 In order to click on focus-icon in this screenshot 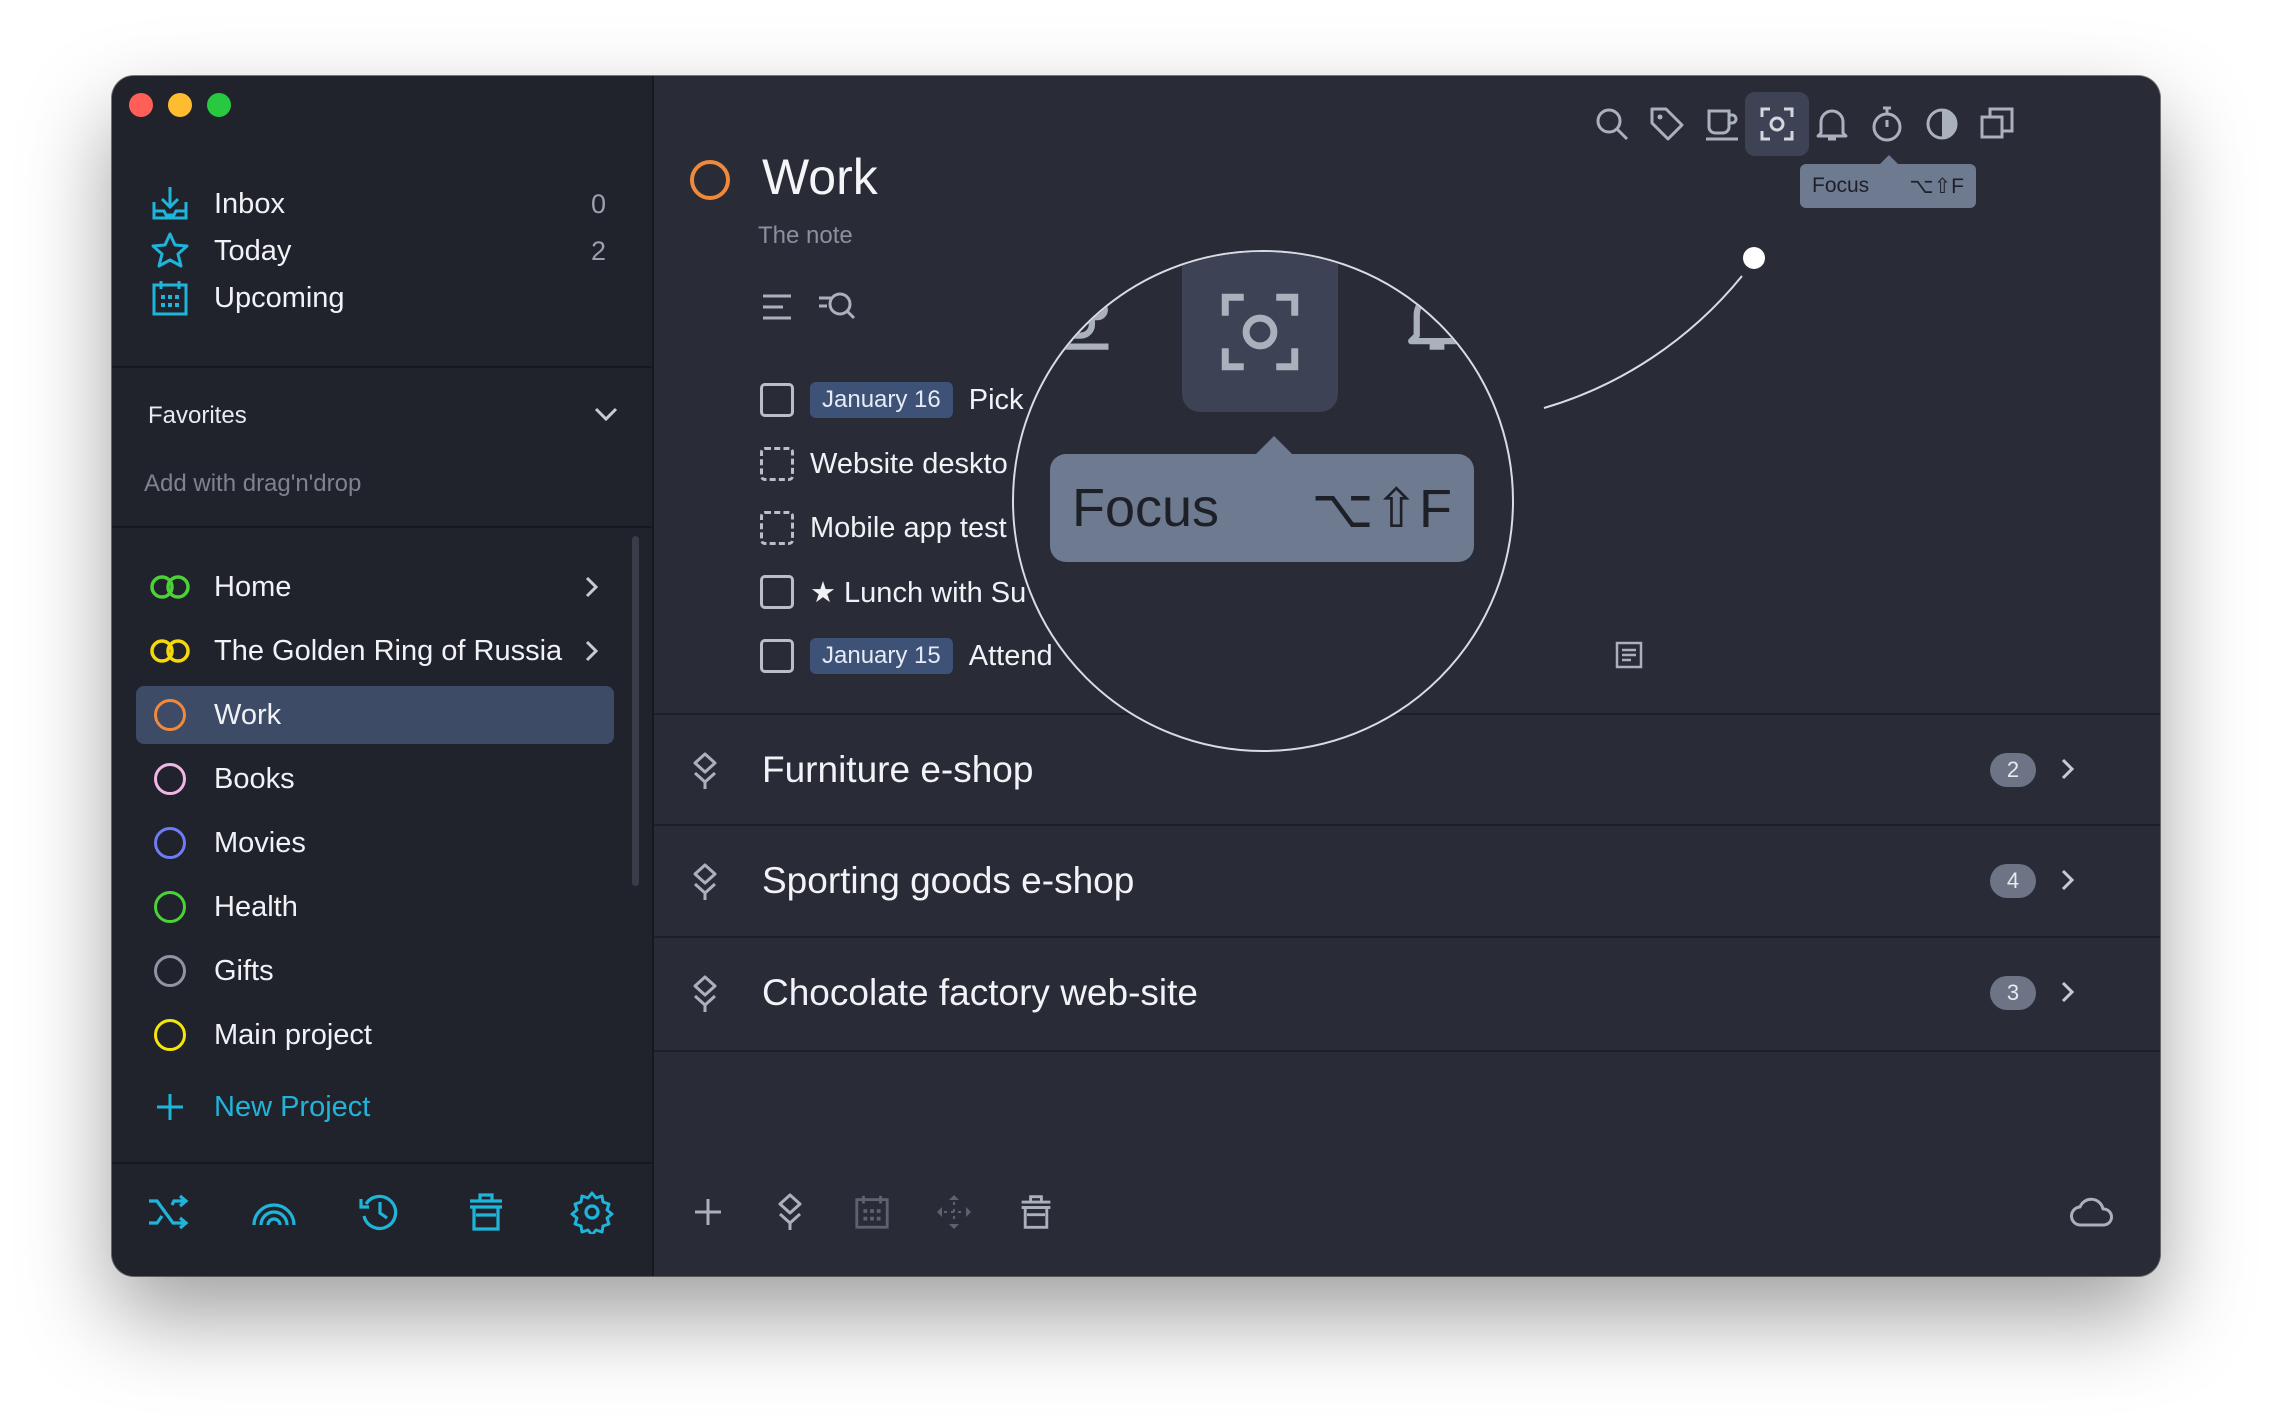, I will do `click(1260, 332)`.